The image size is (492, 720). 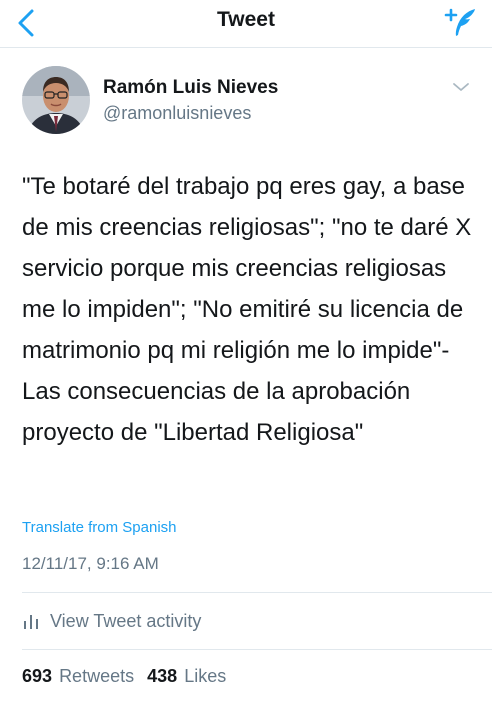 I want to click on navigation-bar: Tweet, so click(x=246, y=24).